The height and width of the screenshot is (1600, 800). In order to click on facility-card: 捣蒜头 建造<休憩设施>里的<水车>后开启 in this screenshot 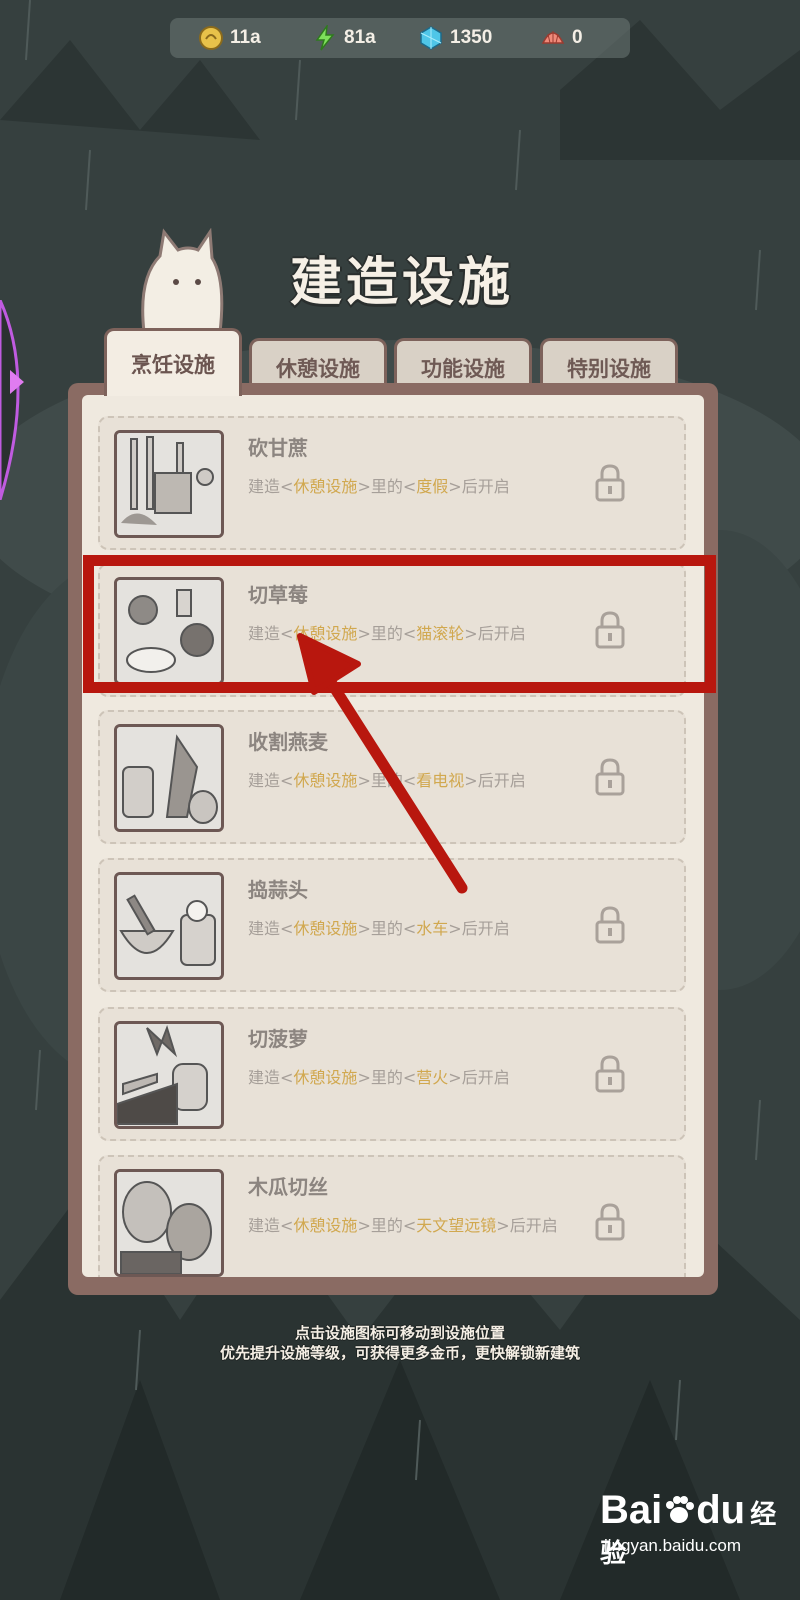, I will do `click(392, 925)`.